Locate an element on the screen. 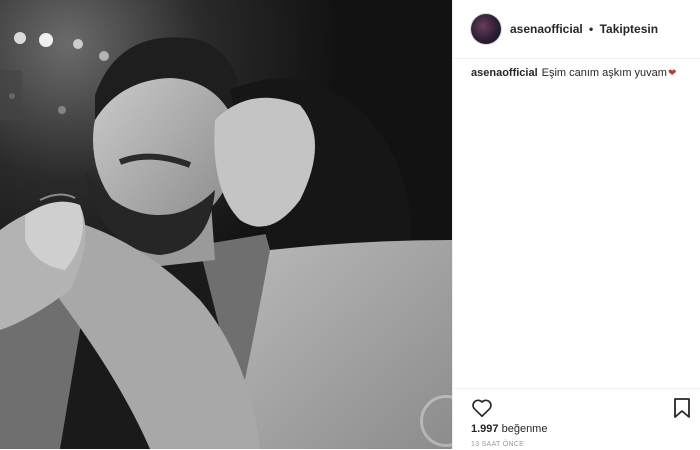 This screenshot has width=700, height=450. post-caption: asenaofficial Eşim canım aşkım yuvam❤ is located at coordinates (581, 73).